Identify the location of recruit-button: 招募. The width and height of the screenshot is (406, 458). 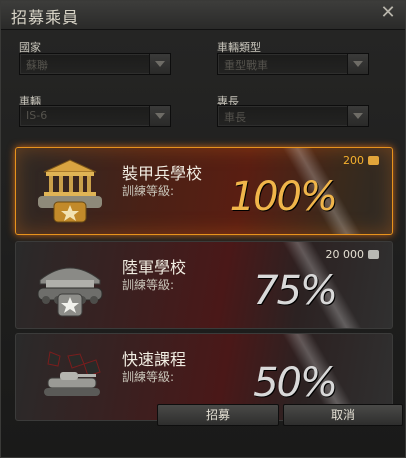
(218, 415).